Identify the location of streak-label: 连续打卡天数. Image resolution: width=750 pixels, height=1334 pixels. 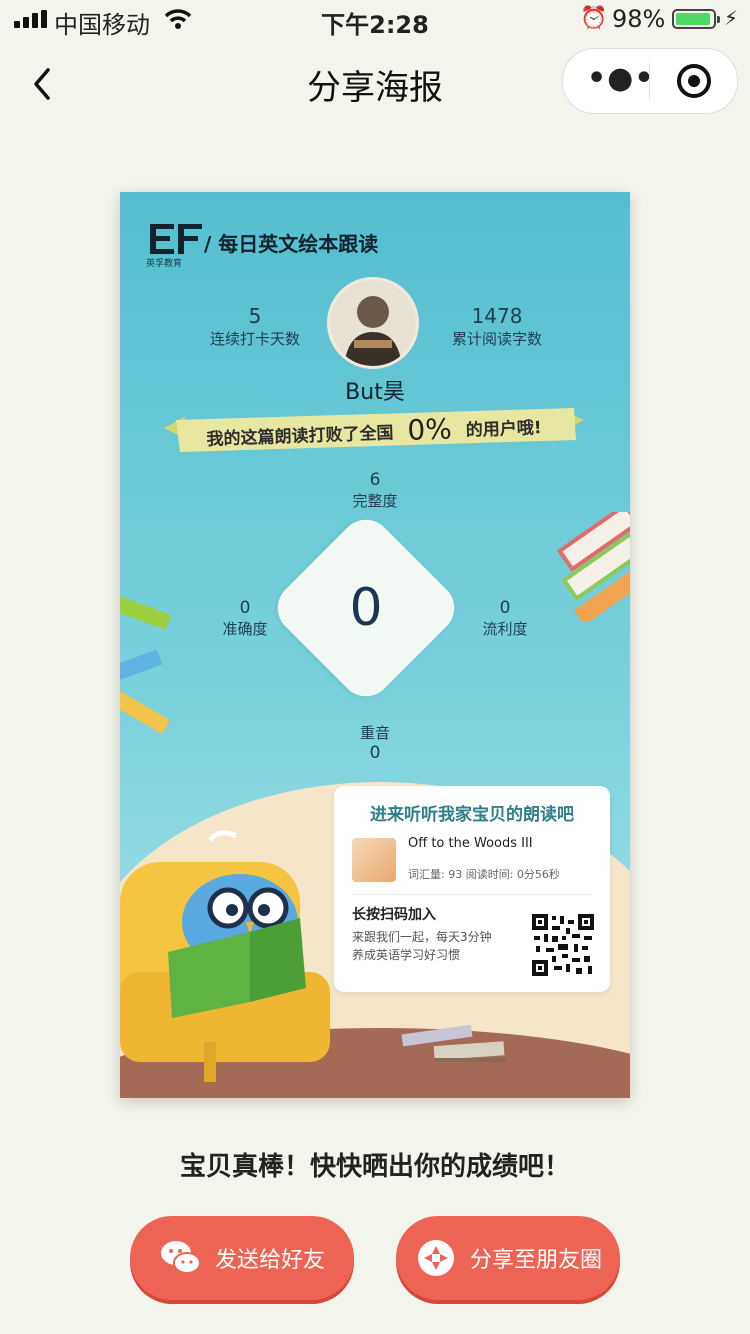
(254, 339).